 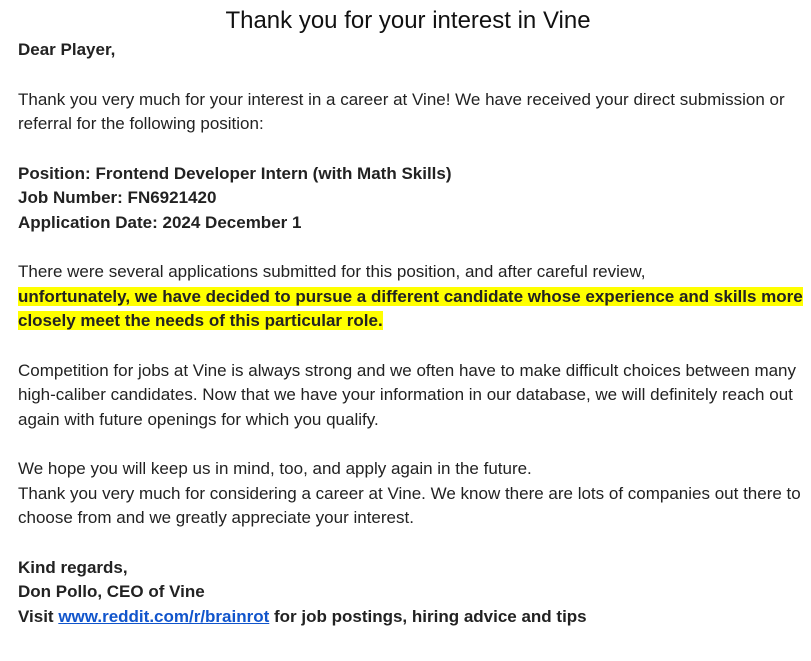 What do you see at coordinates (117, 197) in the screenshot?
I see `job-number-line: Job Number: FN6921420` at bounding box center [117, 197].